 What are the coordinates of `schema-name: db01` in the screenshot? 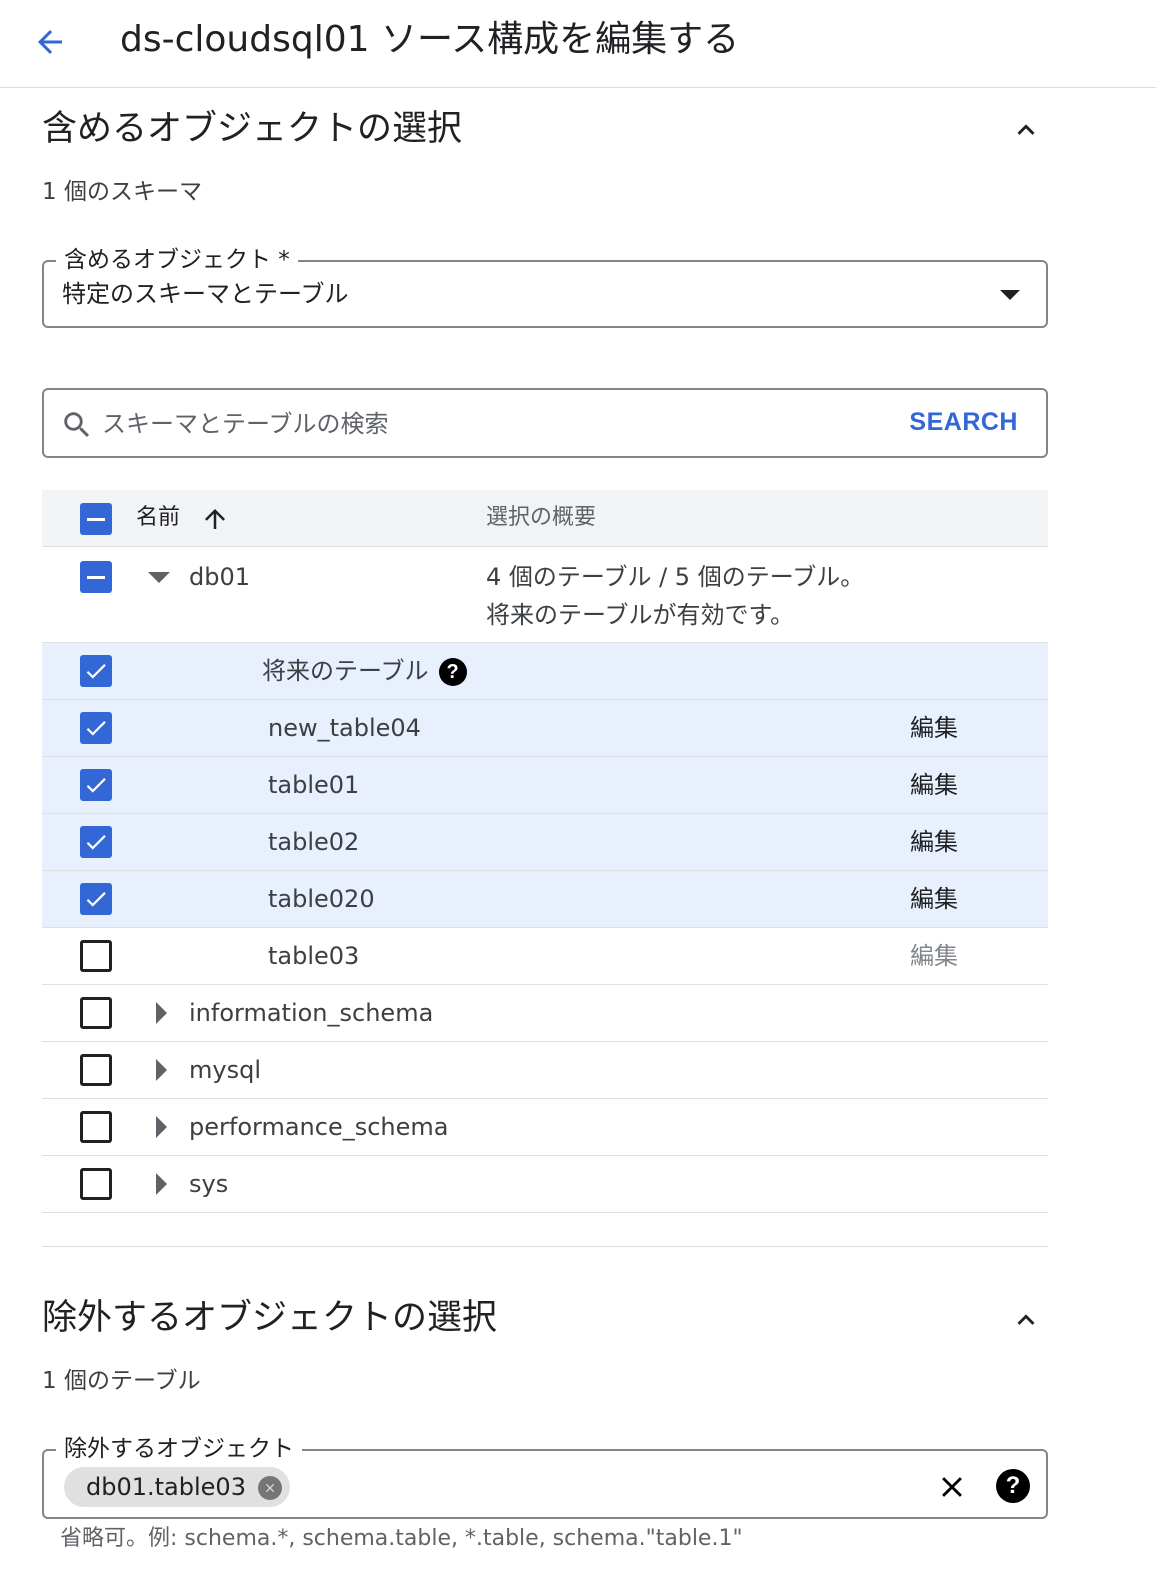 It's located at (220, 577).